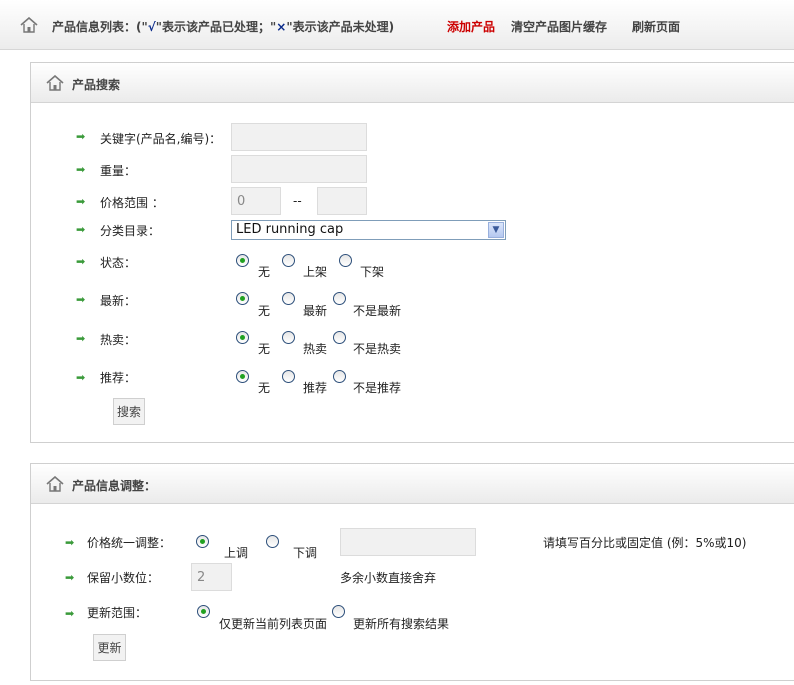 The image size is (794, 685). Describe the element at coordinates (412, 484) in the screenshot. I see `panel-header: 产品信息调整：` at that location.